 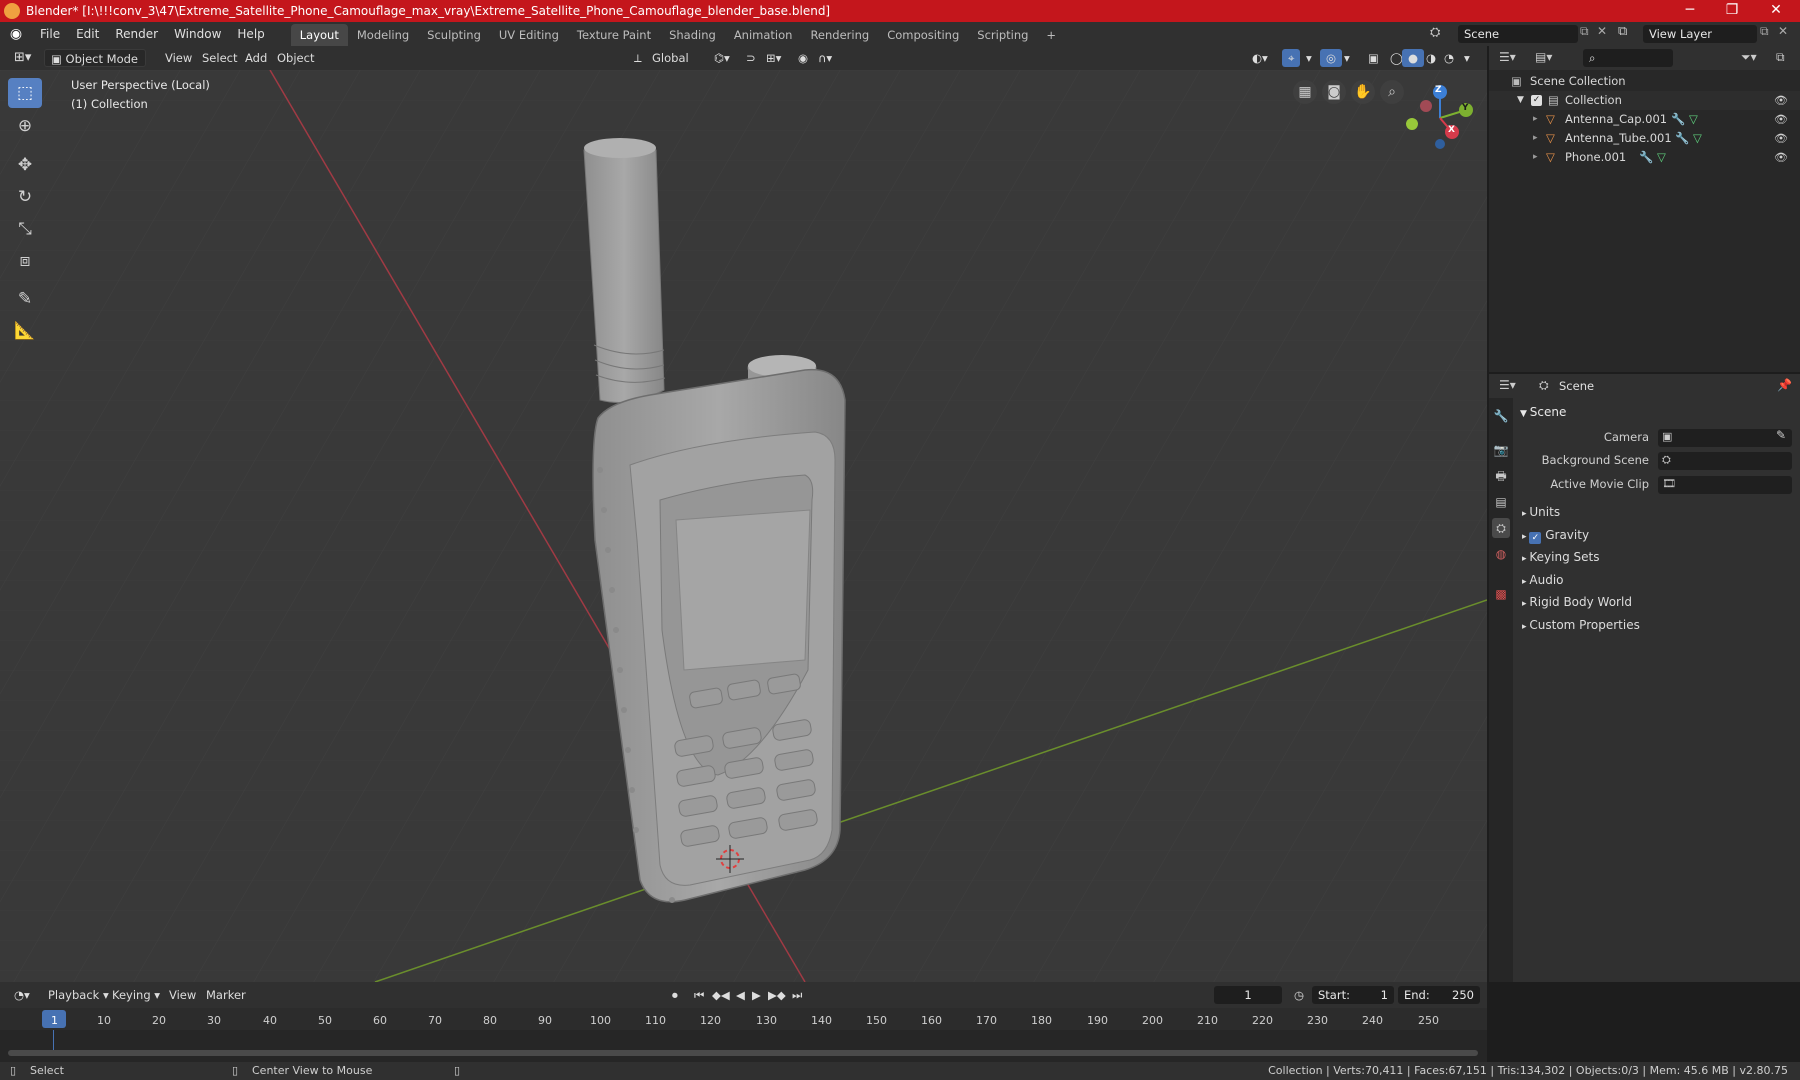 What do you see at coordinates (295, 58) in the screenshot?
I see `menu-object: Object` at bounding box center [295, 58].